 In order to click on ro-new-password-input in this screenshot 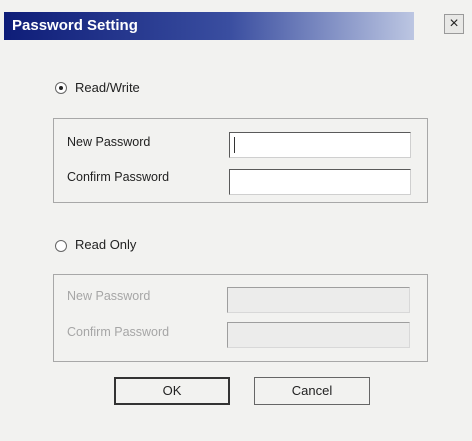, I will do `click(318, 300)`.